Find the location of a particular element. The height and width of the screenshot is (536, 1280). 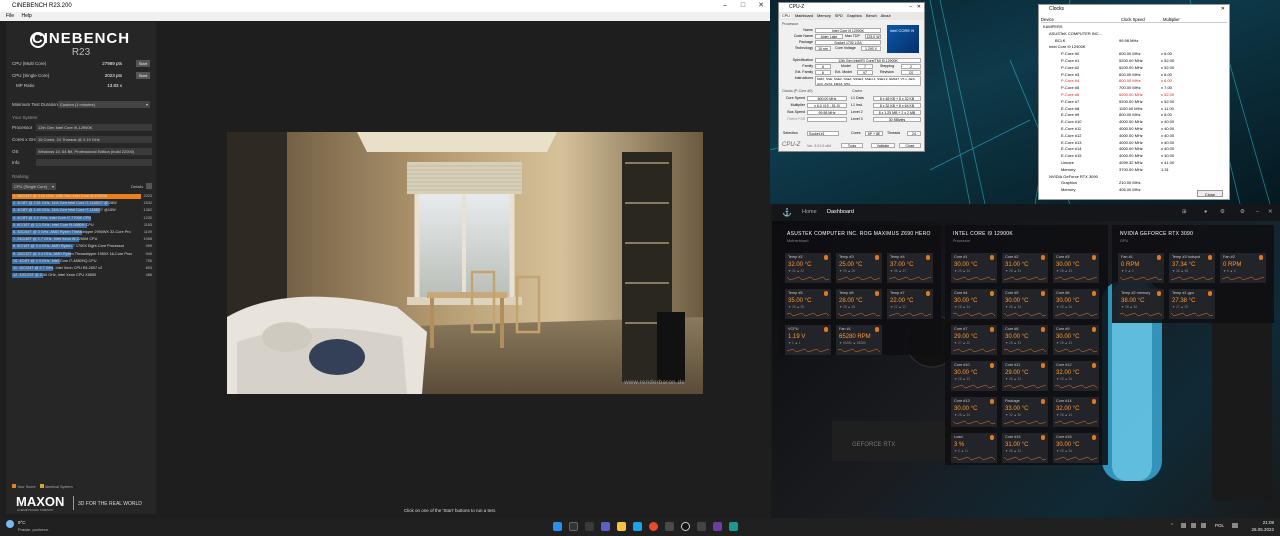

devices-icon: ⊞ is located at coordinates (1184, 212).